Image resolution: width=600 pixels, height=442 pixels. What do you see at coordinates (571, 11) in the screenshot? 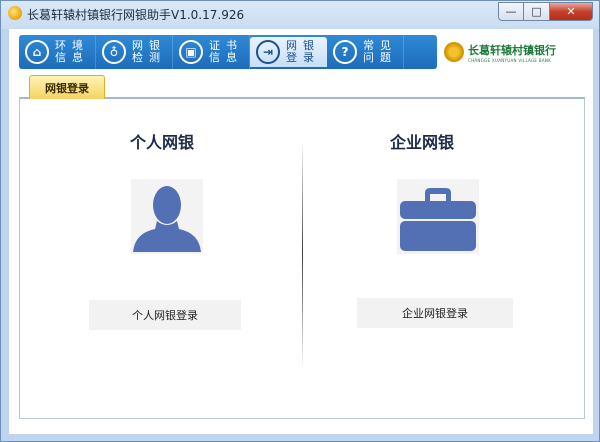
I see `close-button: ✕` at bounding box center [571, 11].